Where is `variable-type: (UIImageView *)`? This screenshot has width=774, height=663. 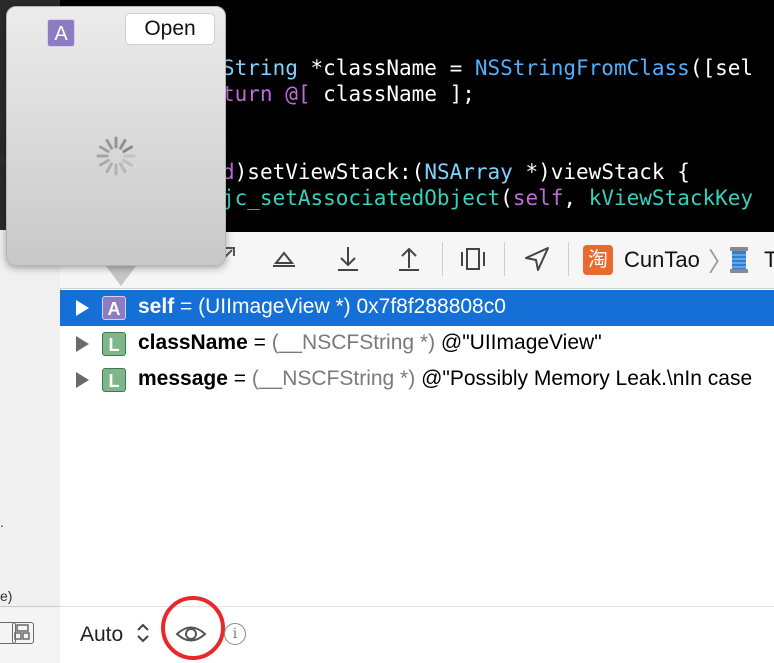
variable-type: (UIImageView *) is located at coordinates (274, 306).